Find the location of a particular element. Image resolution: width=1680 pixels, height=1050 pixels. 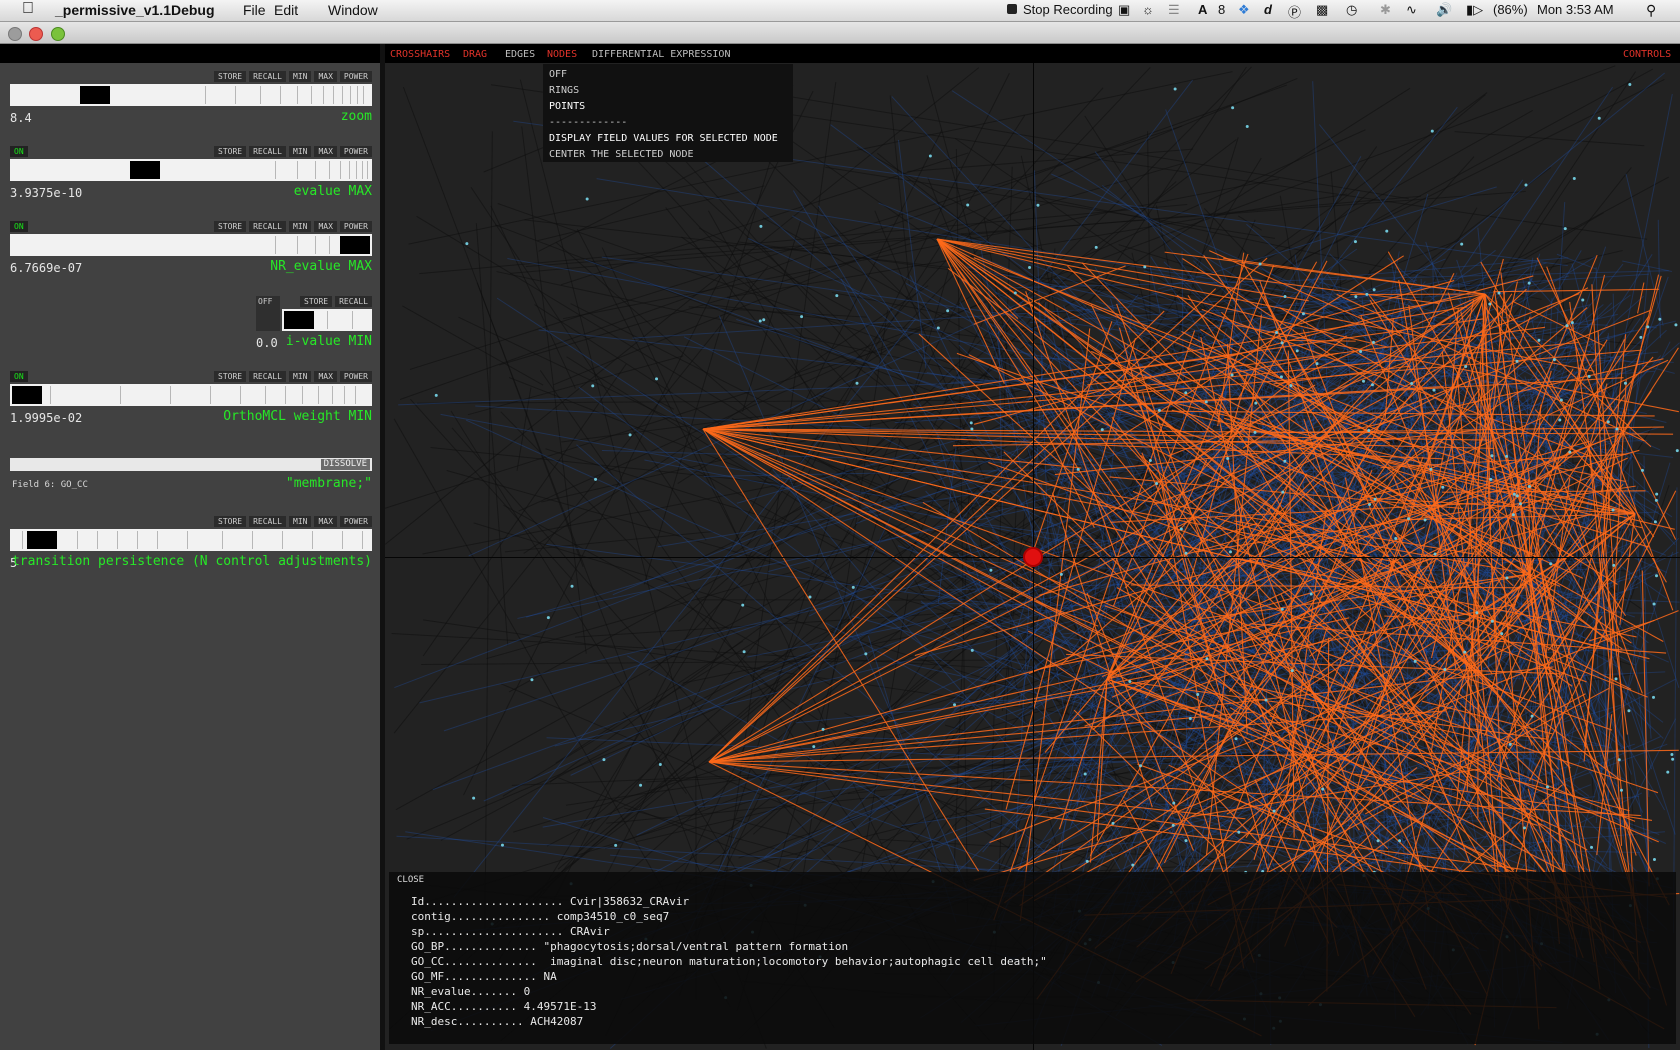

stop-recording: Stop Recording is located at coordinates (1068, 9).